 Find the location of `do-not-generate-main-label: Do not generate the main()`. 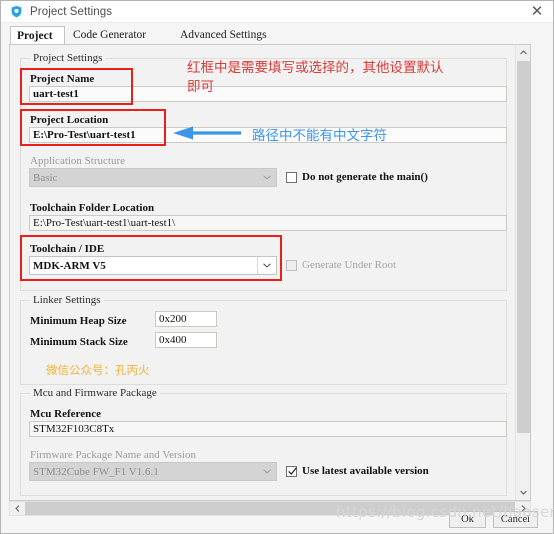

do-not-generate-main-label: Do not generate the main() is located at coordinates (365, 177).